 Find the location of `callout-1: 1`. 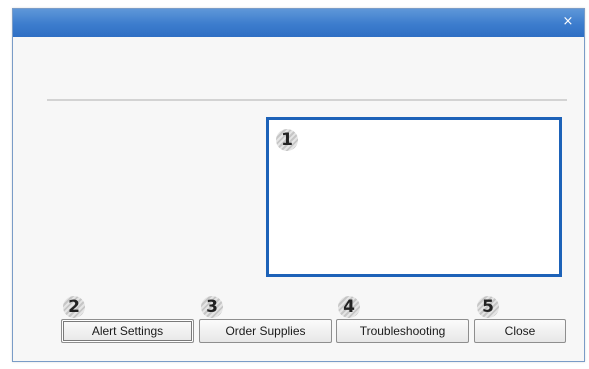

callout-1: 1 is located at coordinates (287, 140).